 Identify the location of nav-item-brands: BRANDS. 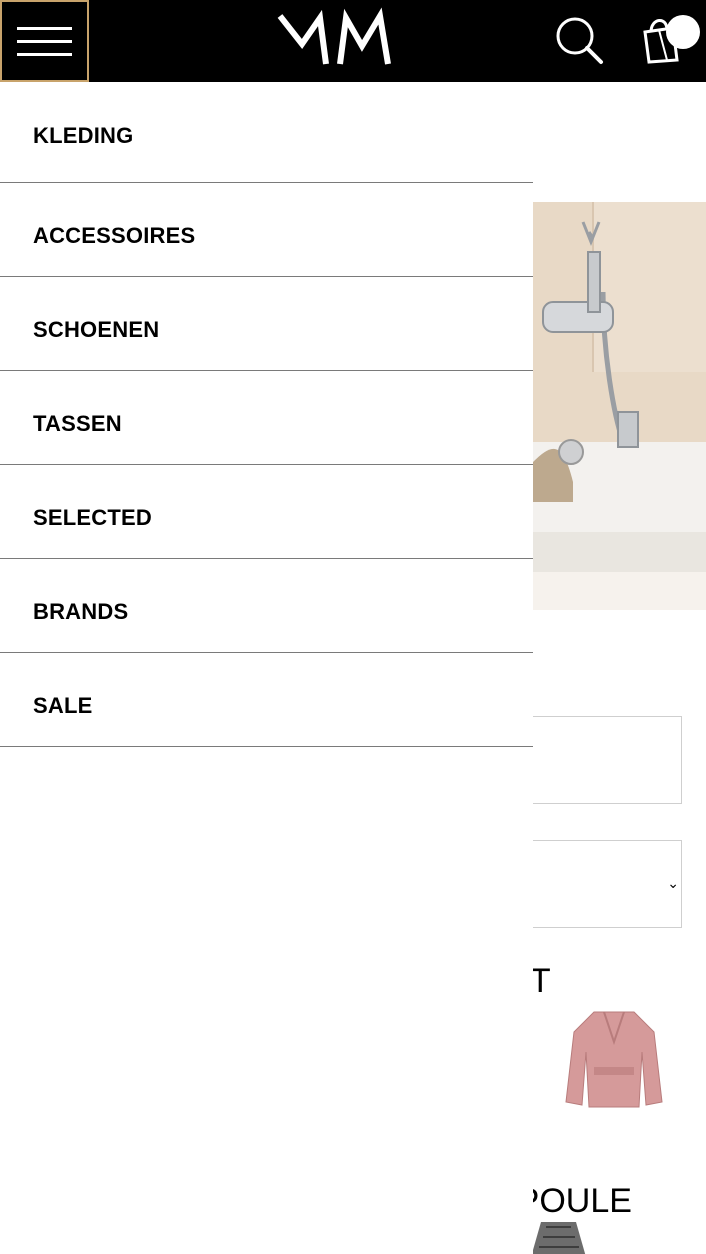
(266, 606).